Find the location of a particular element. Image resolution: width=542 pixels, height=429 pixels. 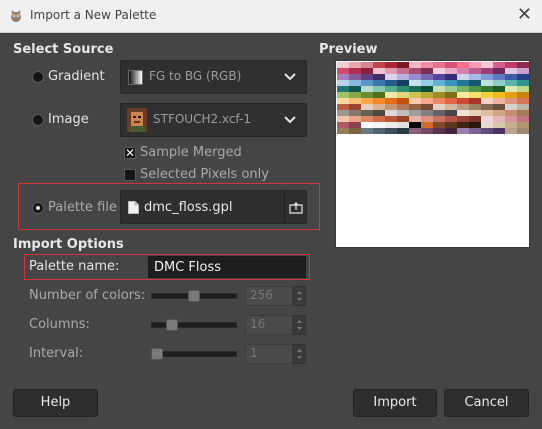

interval-value: 1 is located at coordinates (254, 353).